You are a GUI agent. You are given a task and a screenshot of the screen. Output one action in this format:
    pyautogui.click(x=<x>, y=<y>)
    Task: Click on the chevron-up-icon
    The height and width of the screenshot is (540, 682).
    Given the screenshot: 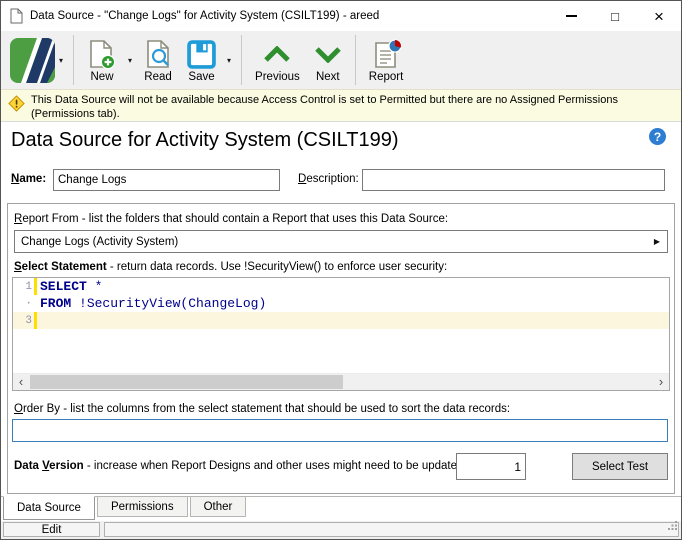 What is the action you would take?
    pyautogui.click(x=277, y=54)
    